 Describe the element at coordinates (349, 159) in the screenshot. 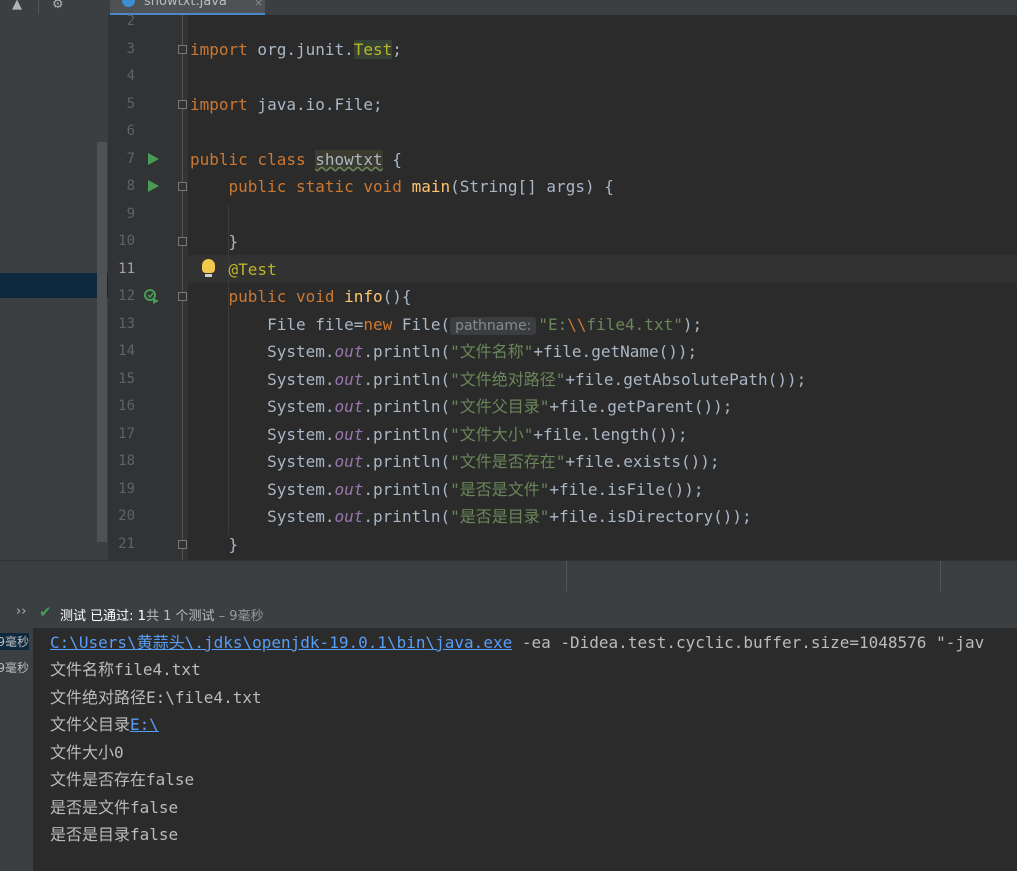

I see `code-token: showtxt` at that location.